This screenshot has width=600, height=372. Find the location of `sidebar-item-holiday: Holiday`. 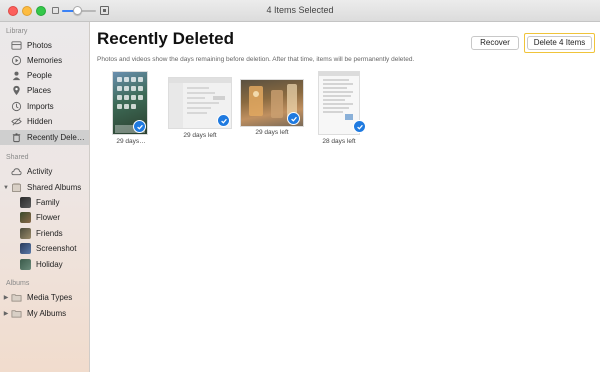

sidebar-item-holiday: Holiday is located at coordinates (44, 264).